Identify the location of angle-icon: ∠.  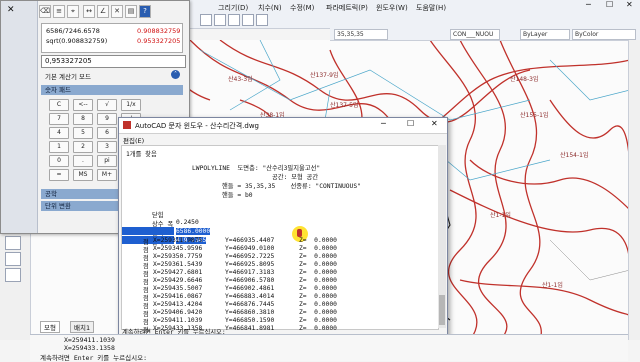
(103, 11).